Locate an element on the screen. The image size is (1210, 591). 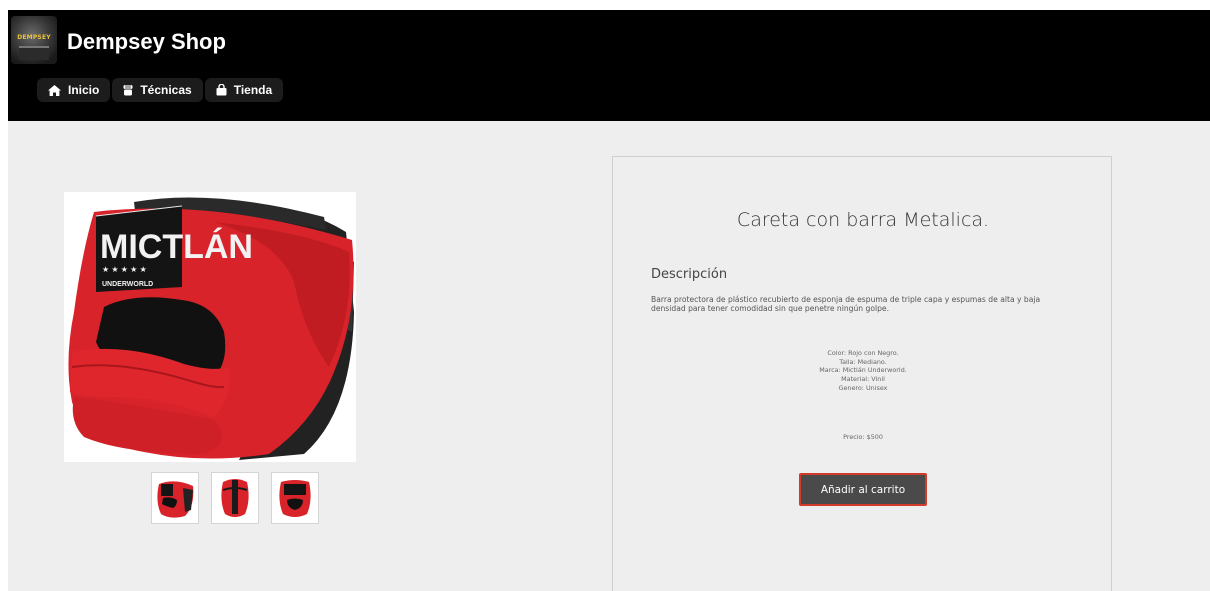
nav-label: Tienda is located at coordinates (253, 90).